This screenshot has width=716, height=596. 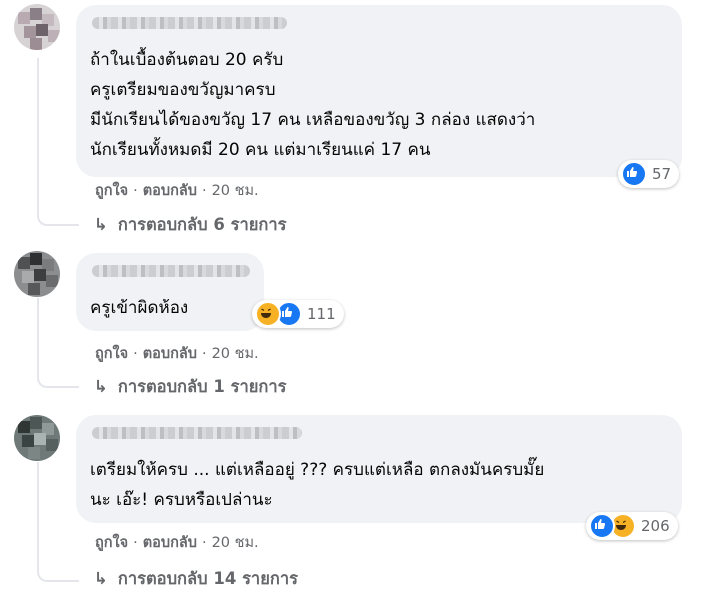 I want to click on replies-count-label: การตอบกลับ 6 รายการ, so click(x=202, y=224).